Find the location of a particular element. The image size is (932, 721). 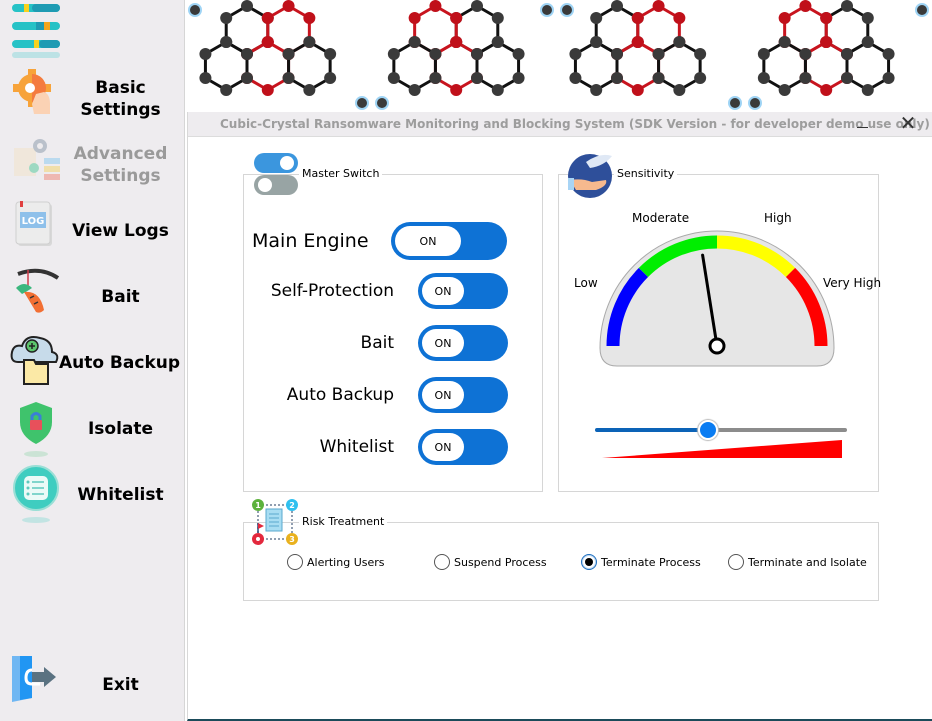

sidebar-item-label: Advanced Settings is located at coordinates (120, 165).